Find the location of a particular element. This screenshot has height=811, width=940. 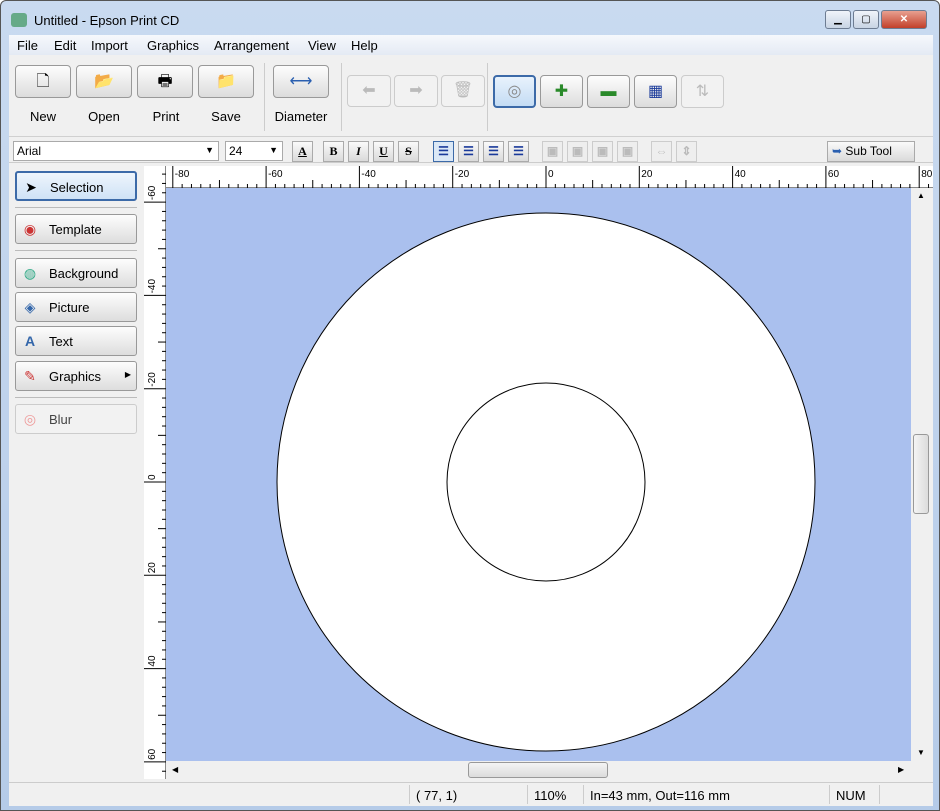

text-color-button: A is located at coordinates (302, 151).